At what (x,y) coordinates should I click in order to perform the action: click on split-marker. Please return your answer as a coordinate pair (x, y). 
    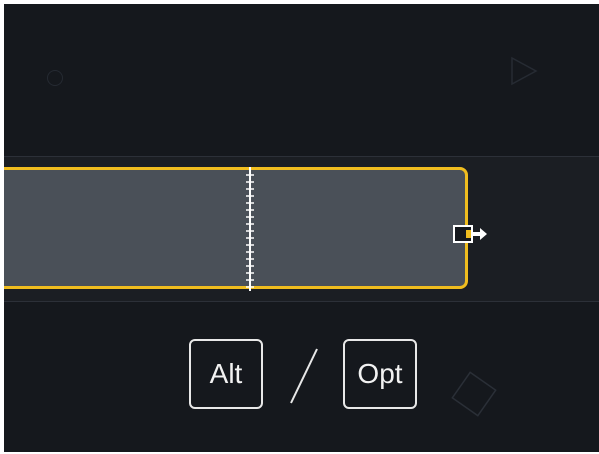
    Looking at the image, I should click on (252, 229).